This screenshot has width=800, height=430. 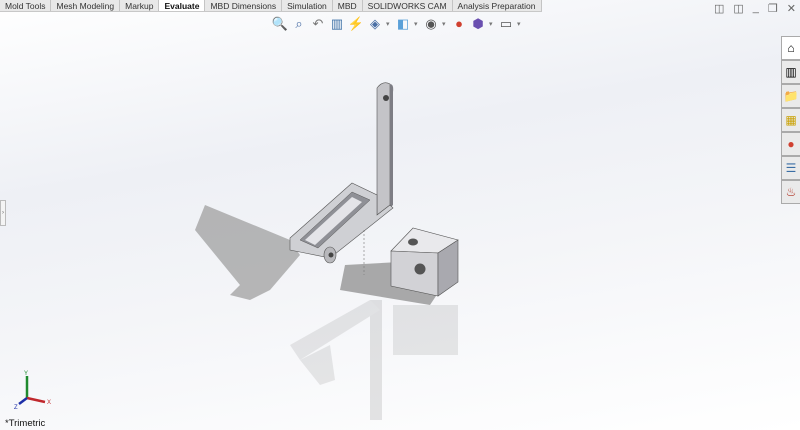 I want to click on tab-mesh-modeling: Mesh Modeling, so click(x=86, y=5).